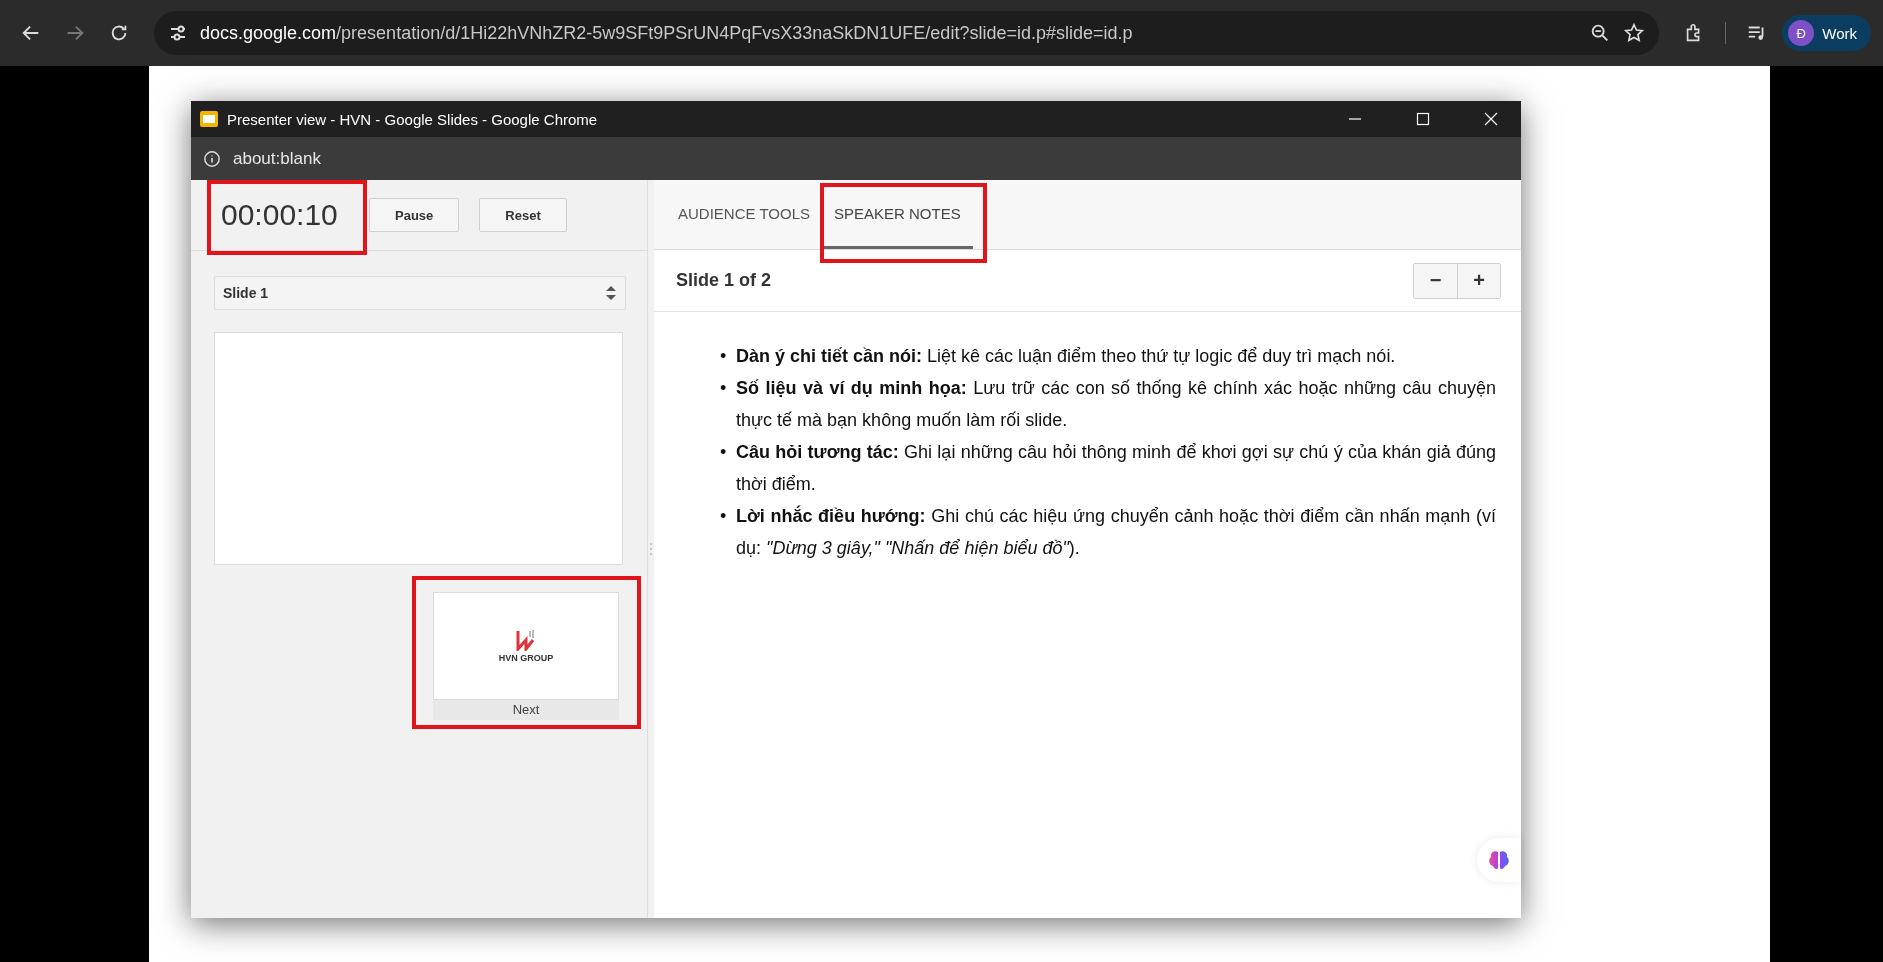 Image resolution: width=1883 pixels, height=962 pixels. Describe the element at coordinates (1116, 404) in the screenshot. I see `note-text: Số liệu và ví dụ minh họa: Lưu trữ các con số thống kê chính xác hoặc những câu chuyện thực tế mà bạn không muốn làm rối slide.` at that location.